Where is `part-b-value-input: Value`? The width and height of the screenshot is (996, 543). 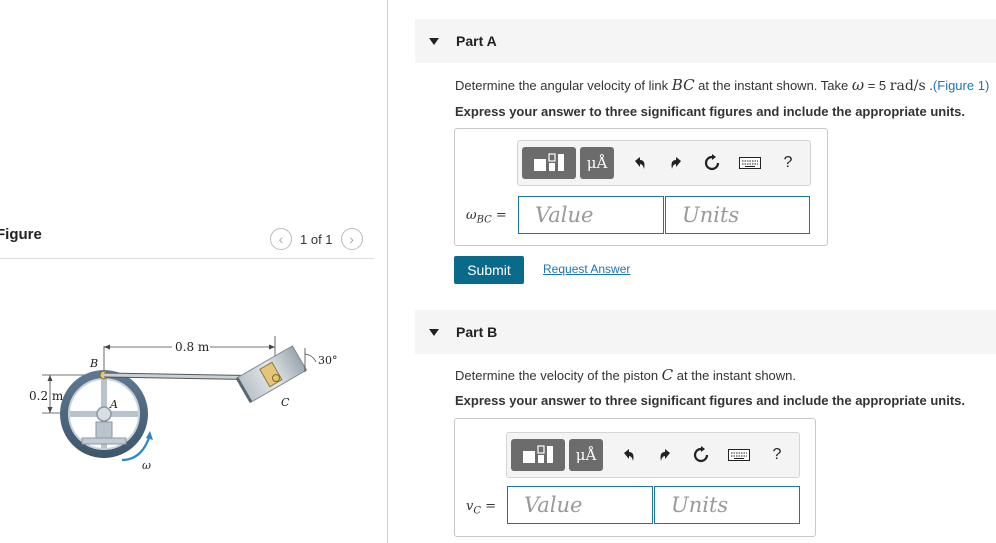 part-b-value-input: Value is located at coordinates (580, 505).